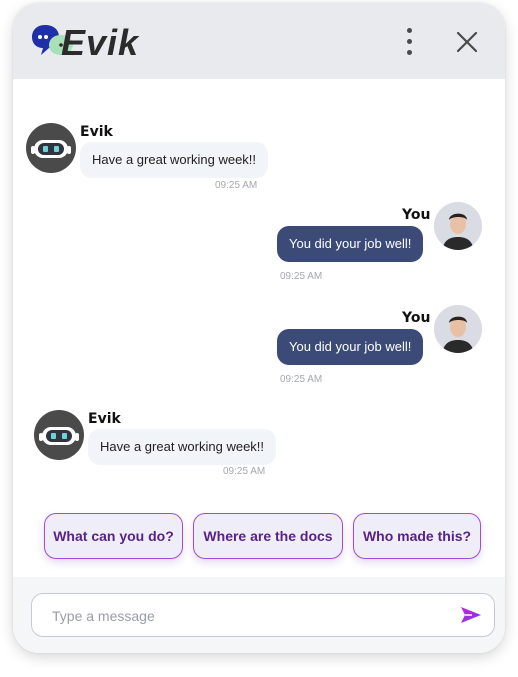  I want to click on message-input-box, so click(263, 615).